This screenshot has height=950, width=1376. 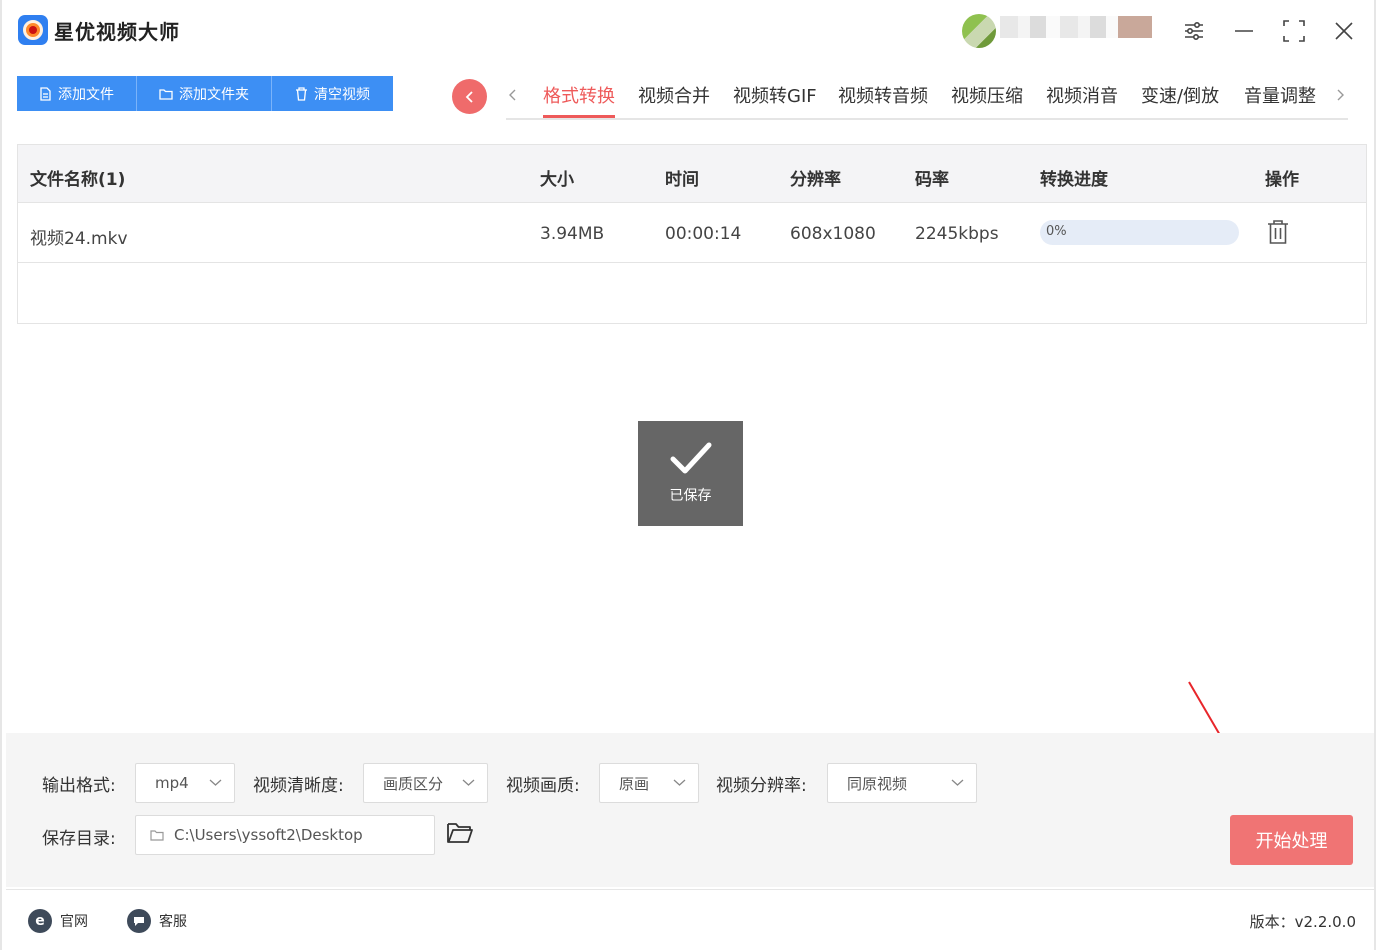 What do you see at coordinates (682, 180) in the screenshot?
I see `col-header-time: 时间` at bounding box center [682, 180].